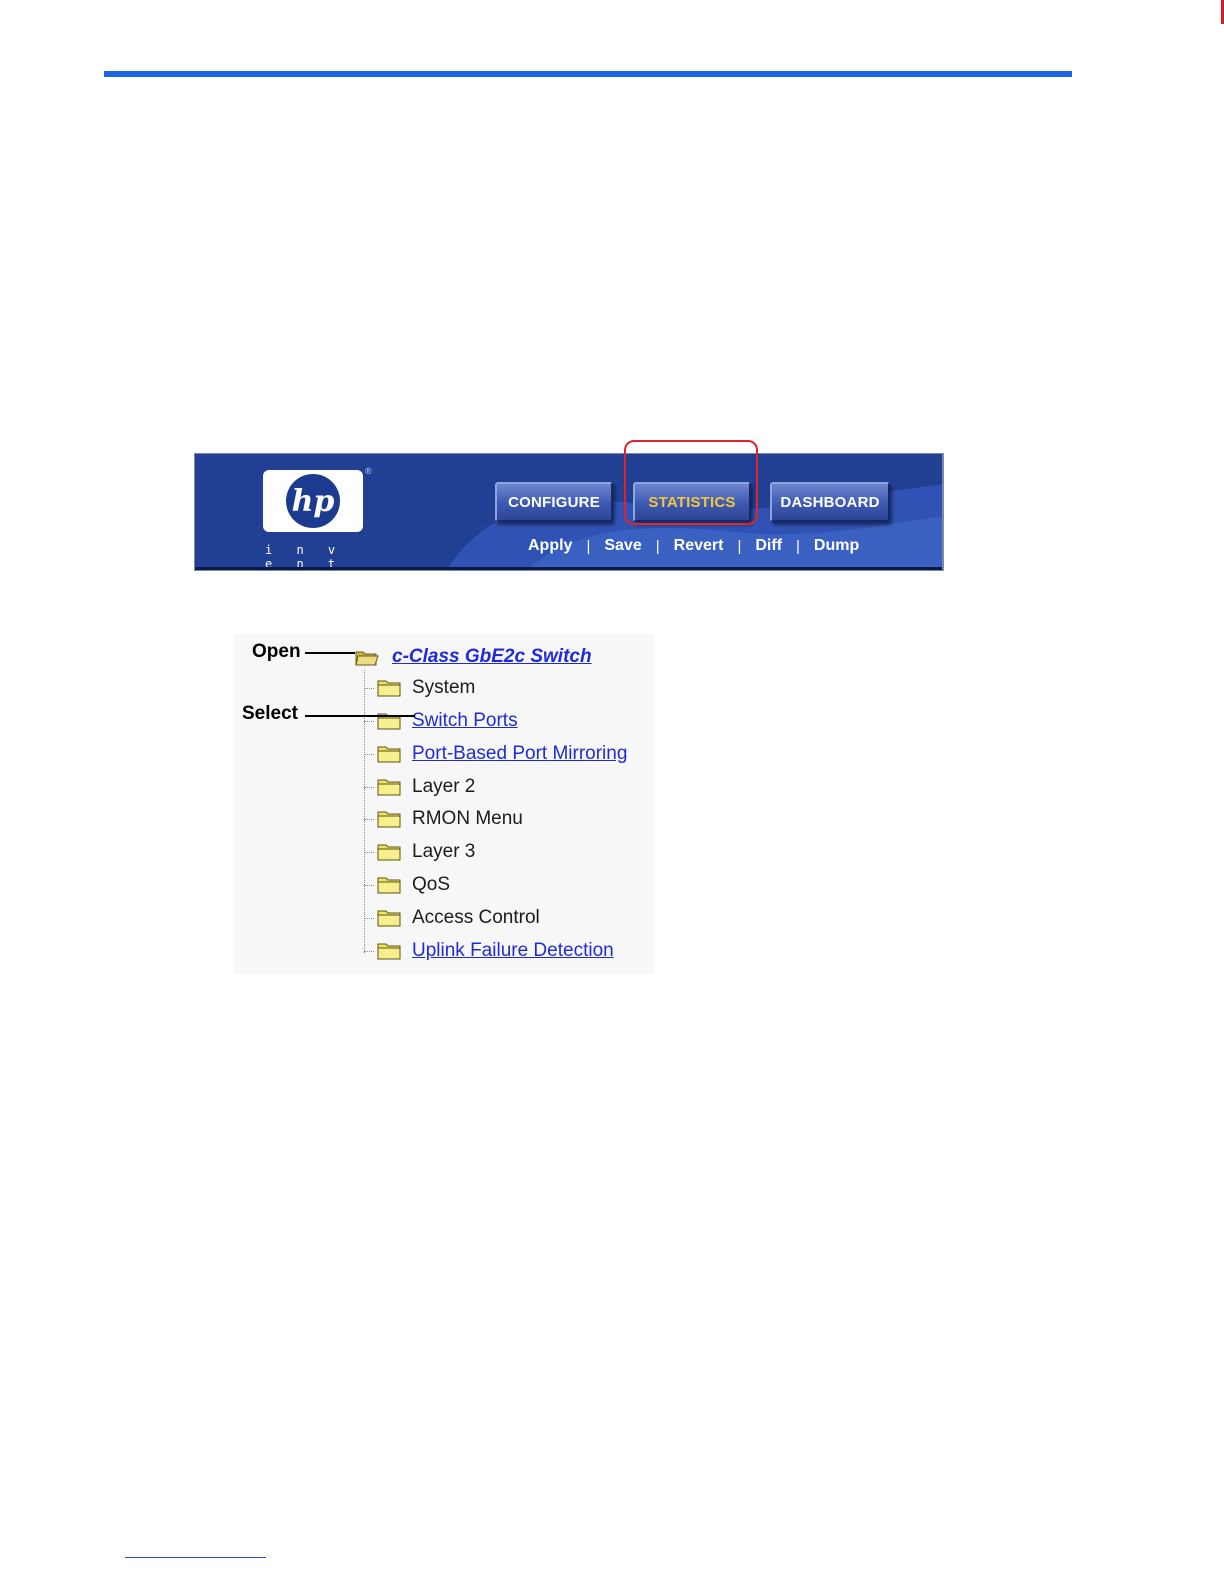  I want to click on tree-item-label: RMON Menu, so click(467, 818).